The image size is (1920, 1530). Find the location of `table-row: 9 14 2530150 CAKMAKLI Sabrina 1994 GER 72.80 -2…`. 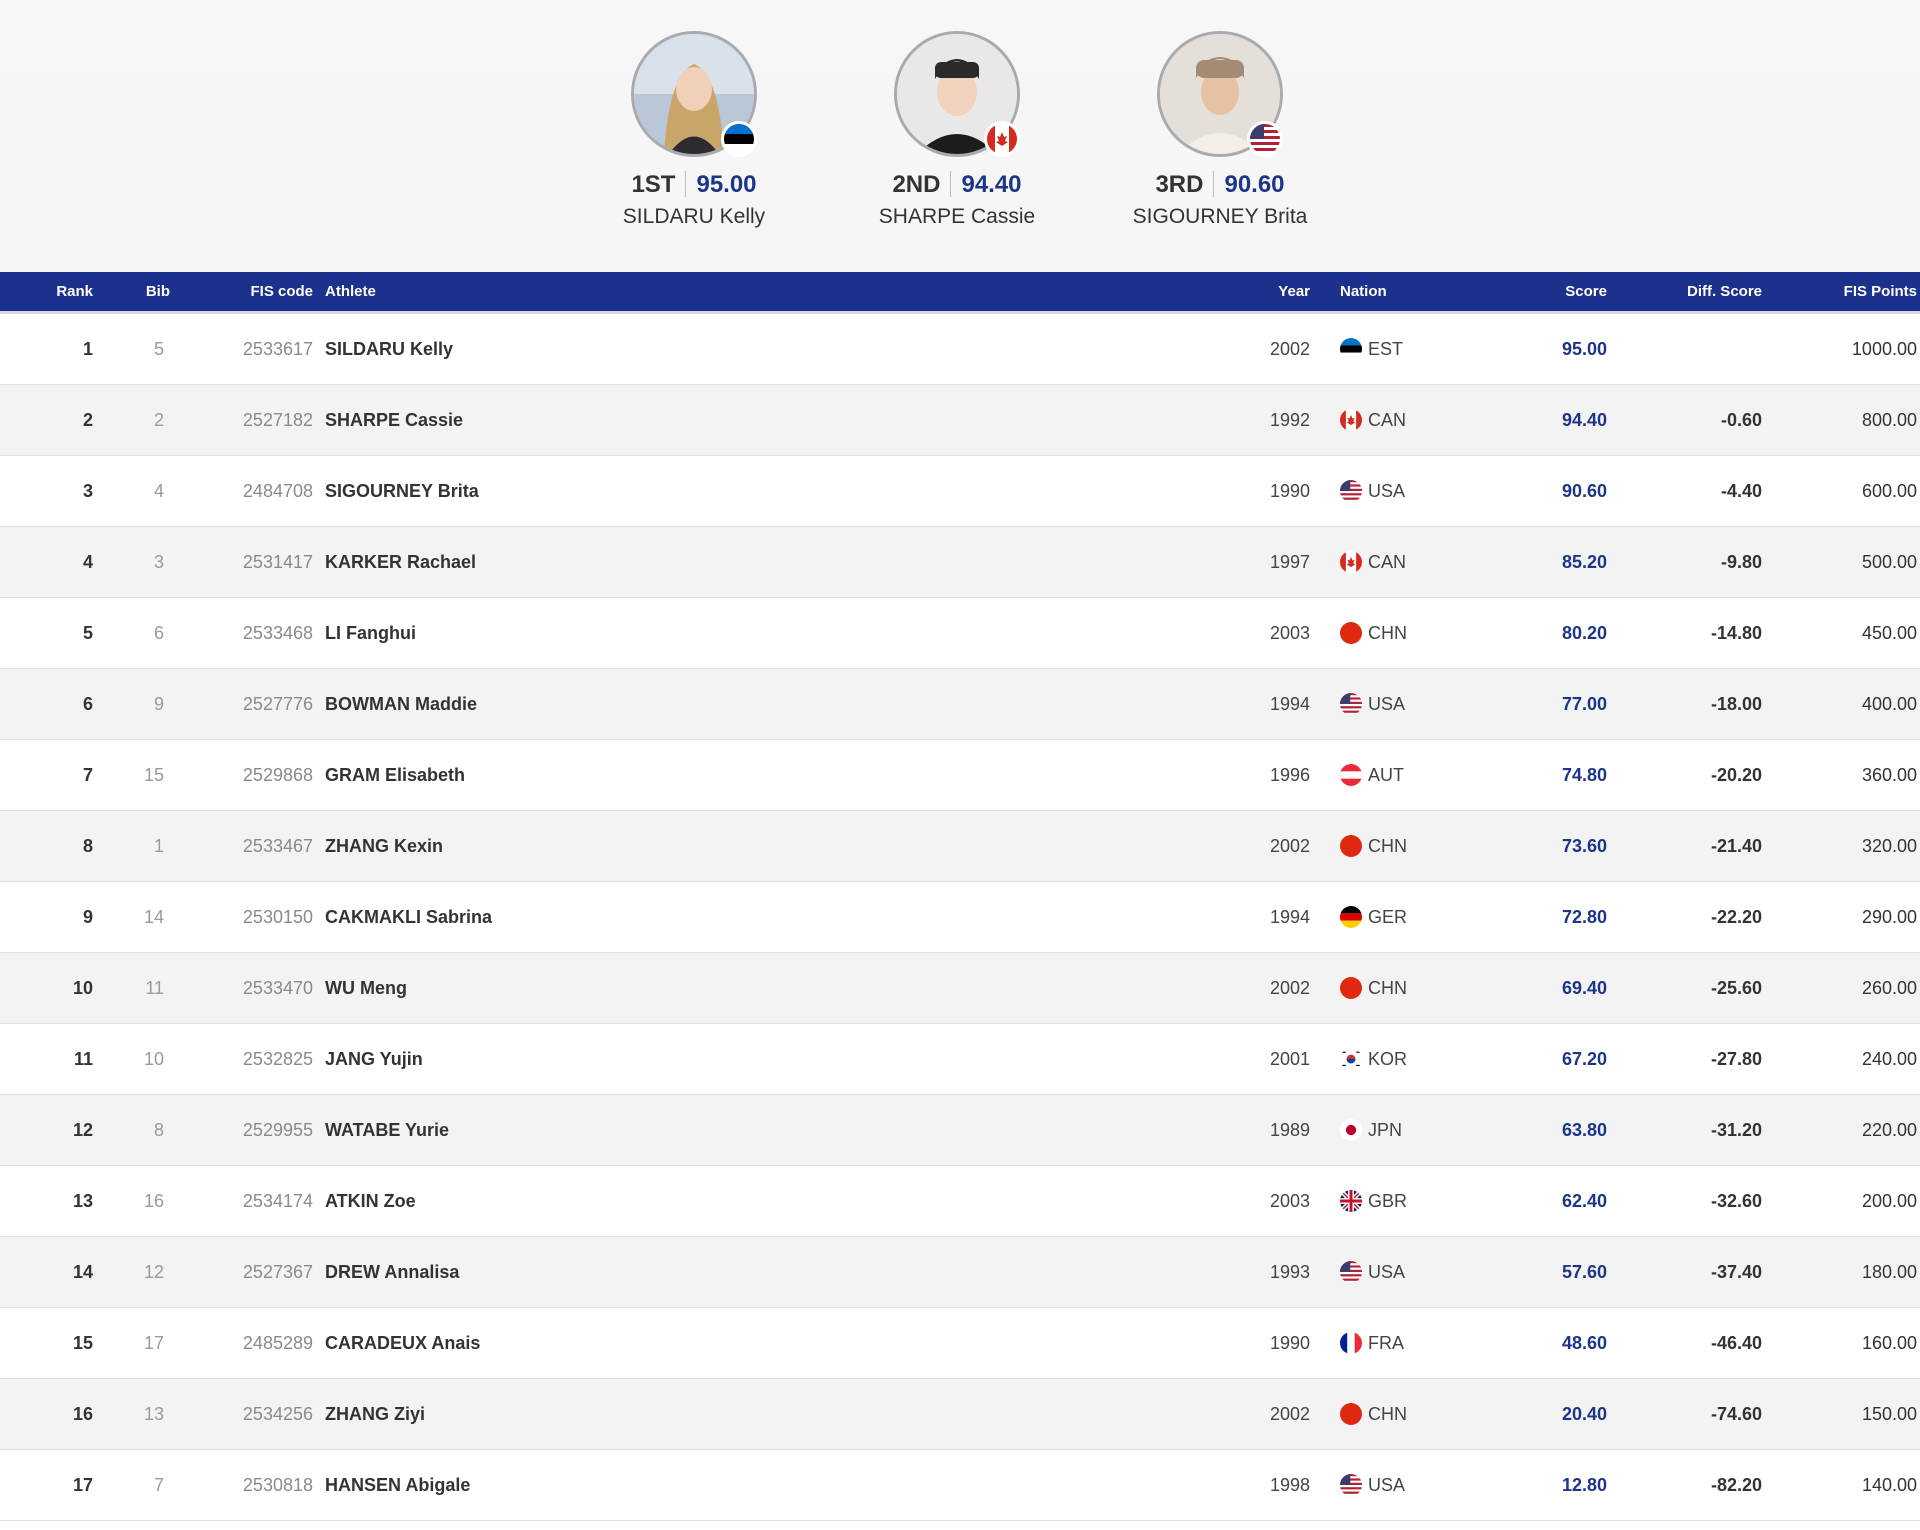

table-row: 9 14 2530150 CAKMAKLI Sabrina 1994 GER 72.80 -2… is located at coordinates (960, 917).